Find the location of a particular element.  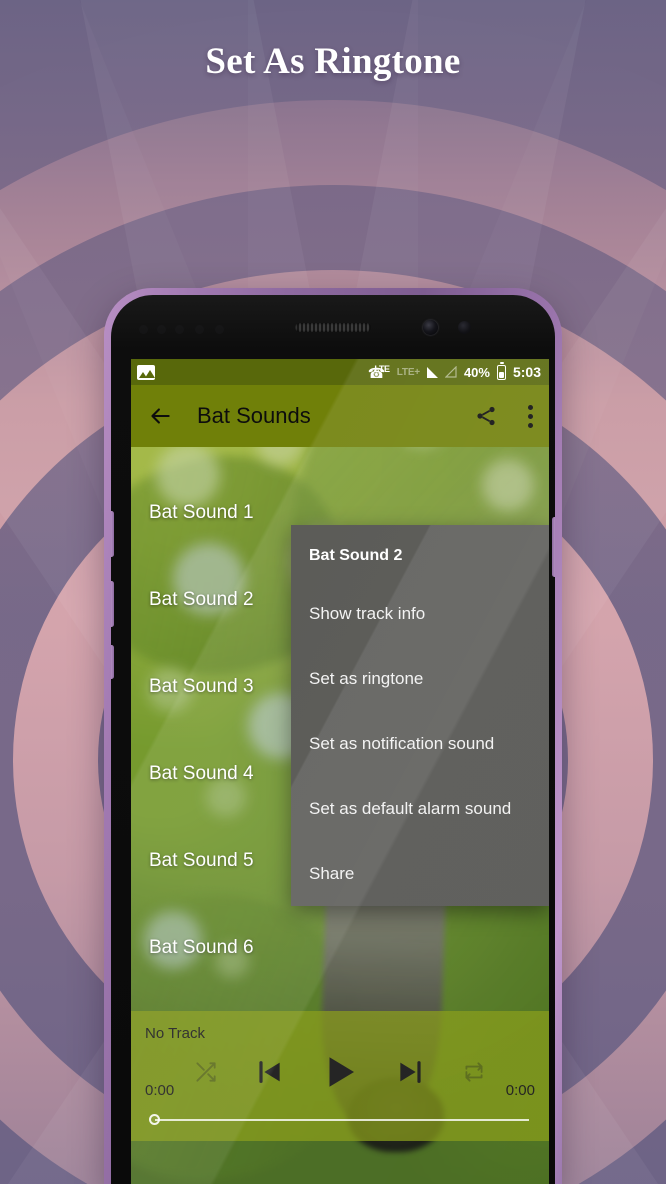

shuffle-icon is located at coordinates (206, 1074).